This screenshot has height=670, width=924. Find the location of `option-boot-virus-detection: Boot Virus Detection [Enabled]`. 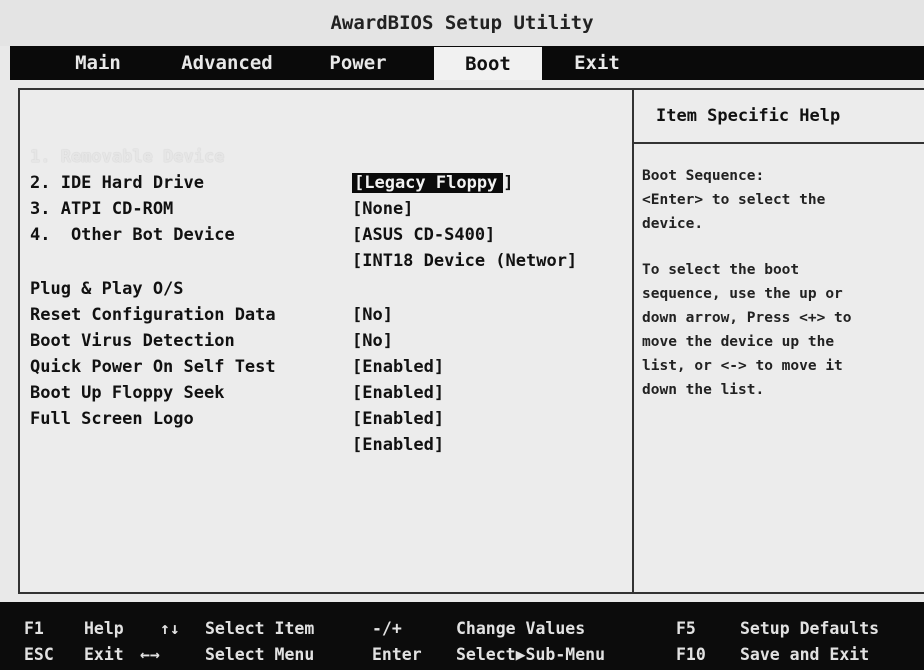

option-boot-virus-detection: Boot Virus Detection [Enabled] is located at coordinates (330, 339).